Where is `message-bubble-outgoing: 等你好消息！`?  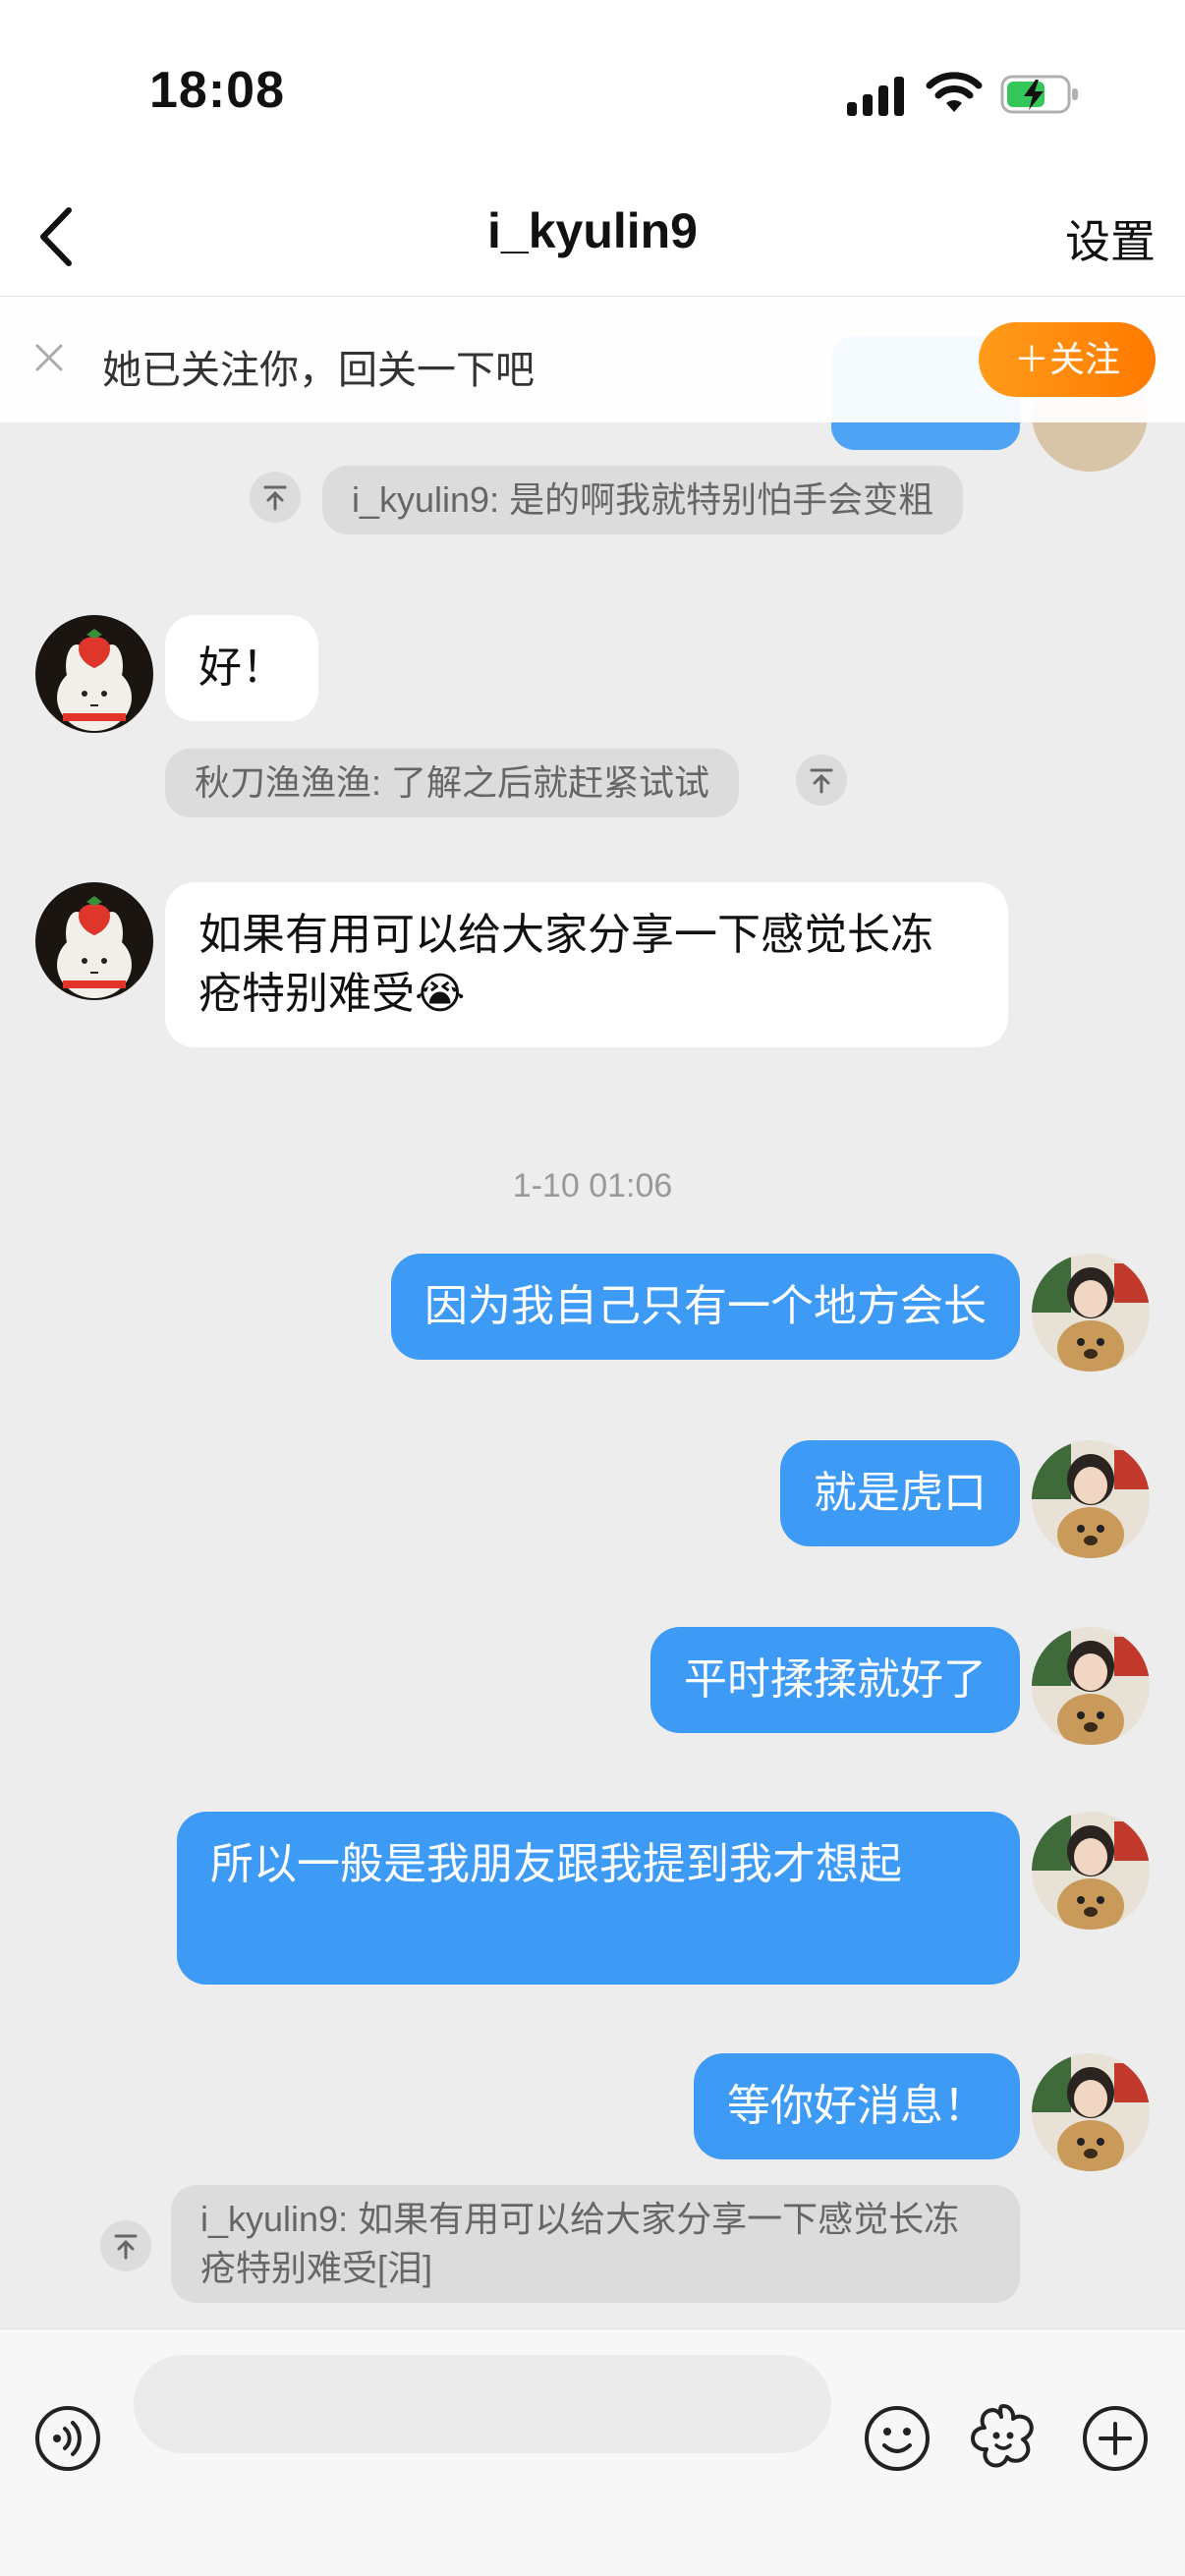
message-bubble-outgoing: 等你好消息！ is located at coordinates (857, 2106).